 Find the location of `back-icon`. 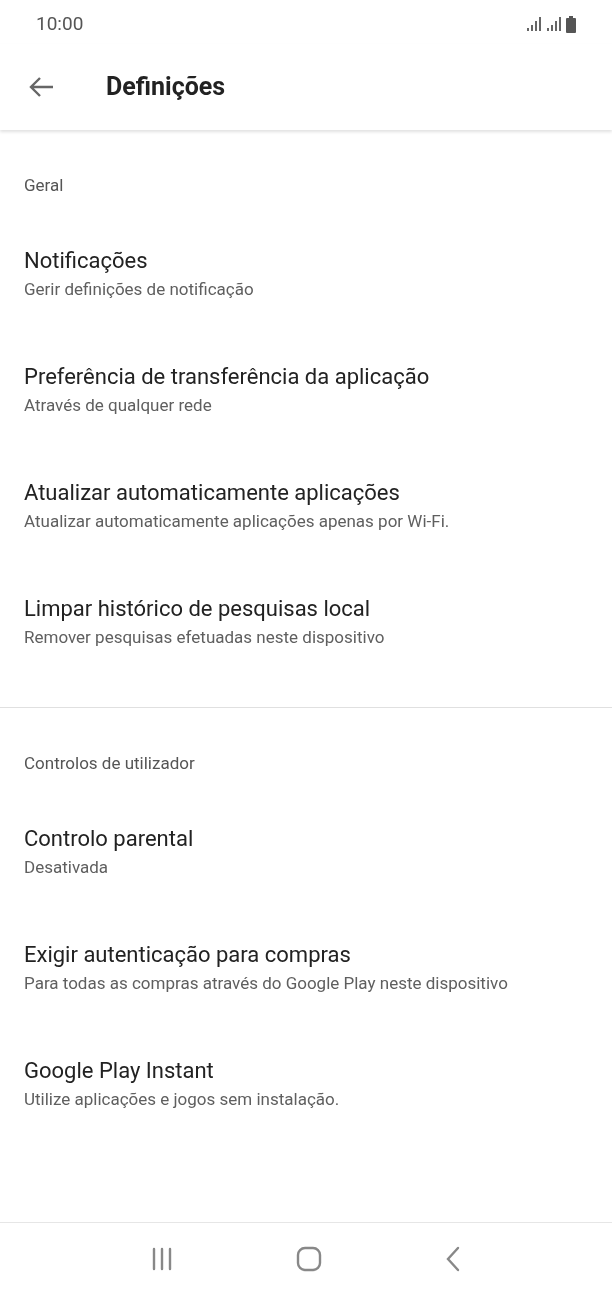

back-icon is located at coordinates (452, 1258).